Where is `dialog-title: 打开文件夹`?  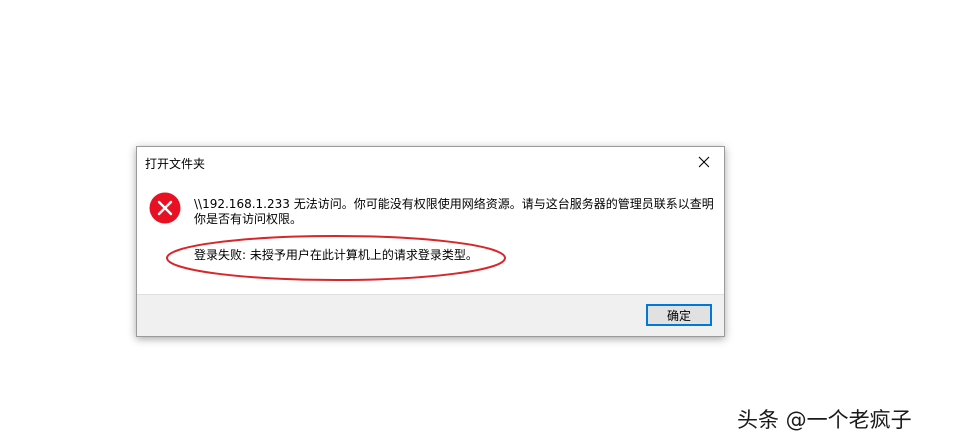
dialog-title: 打开文件夹 is located at coordinates (175, 164).